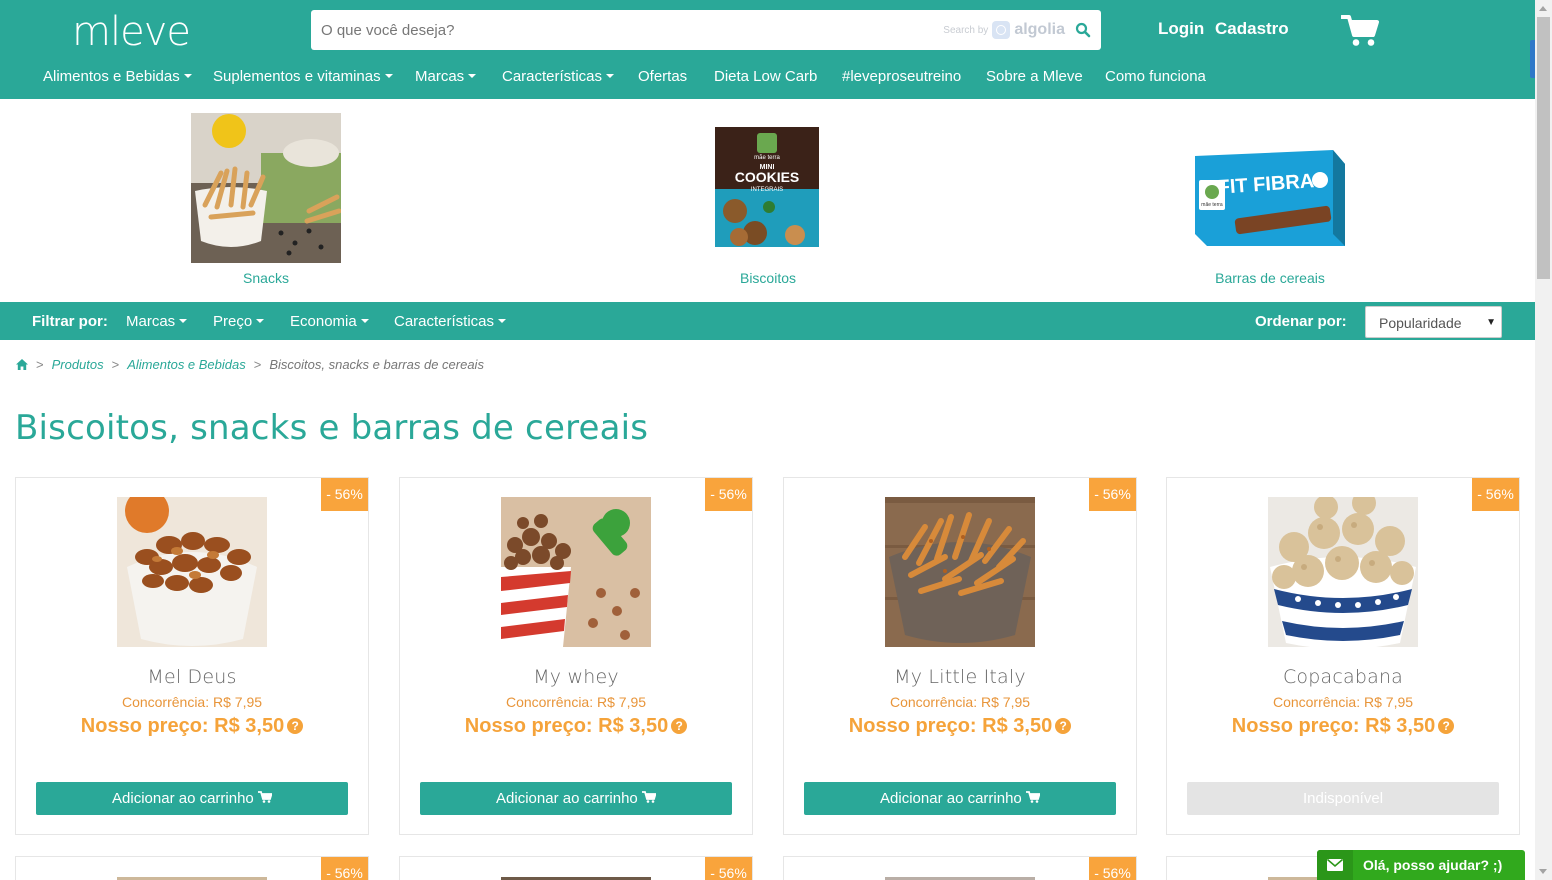  I want to click on filter-label: Marcas, so click(151, 321).